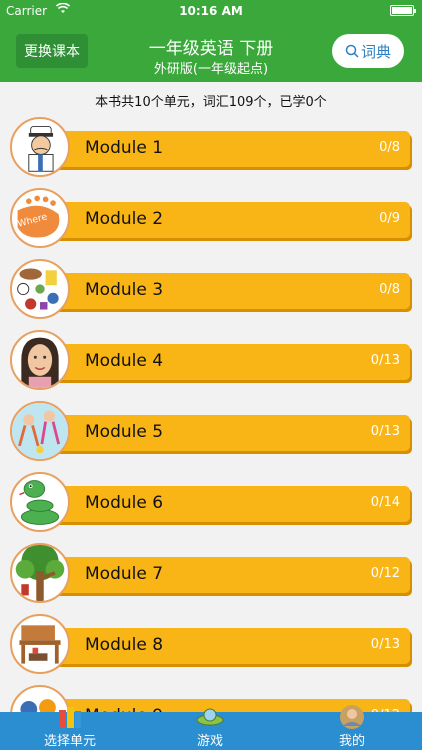 The width and height of the screenshot is (422, 750). What do you see at coordinates (40, 644) in the screenshot?
I see `desk-icon` at bounding box center [40, 644].